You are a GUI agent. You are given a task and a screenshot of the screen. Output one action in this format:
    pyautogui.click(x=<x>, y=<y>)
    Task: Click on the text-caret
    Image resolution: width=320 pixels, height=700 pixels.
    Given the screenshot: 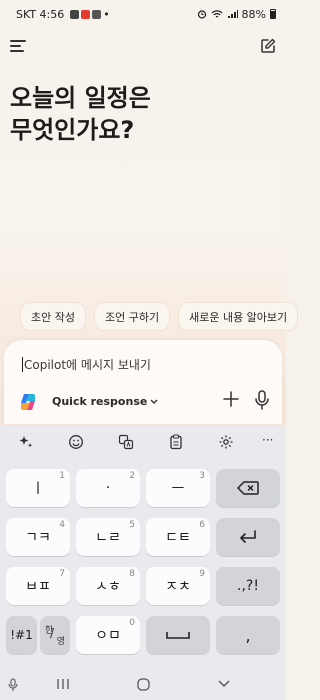 What is the action you would take?
    pyautogui.click(x=22, y=364)
    